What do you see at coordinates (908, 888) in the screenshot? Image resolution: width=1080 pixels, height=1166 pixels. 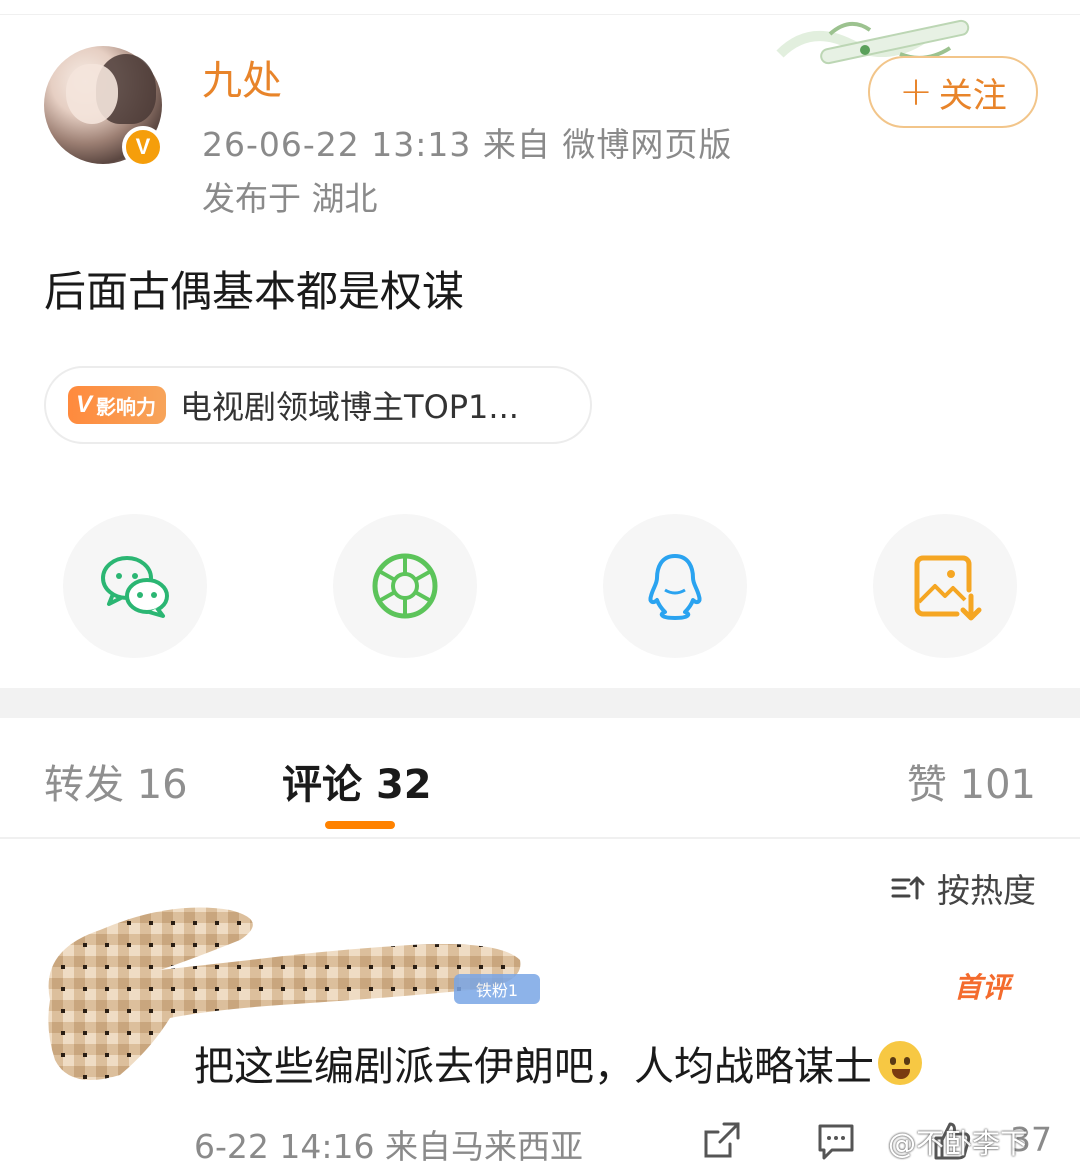 I see `sort-icon` at bounding box center [908, 888].